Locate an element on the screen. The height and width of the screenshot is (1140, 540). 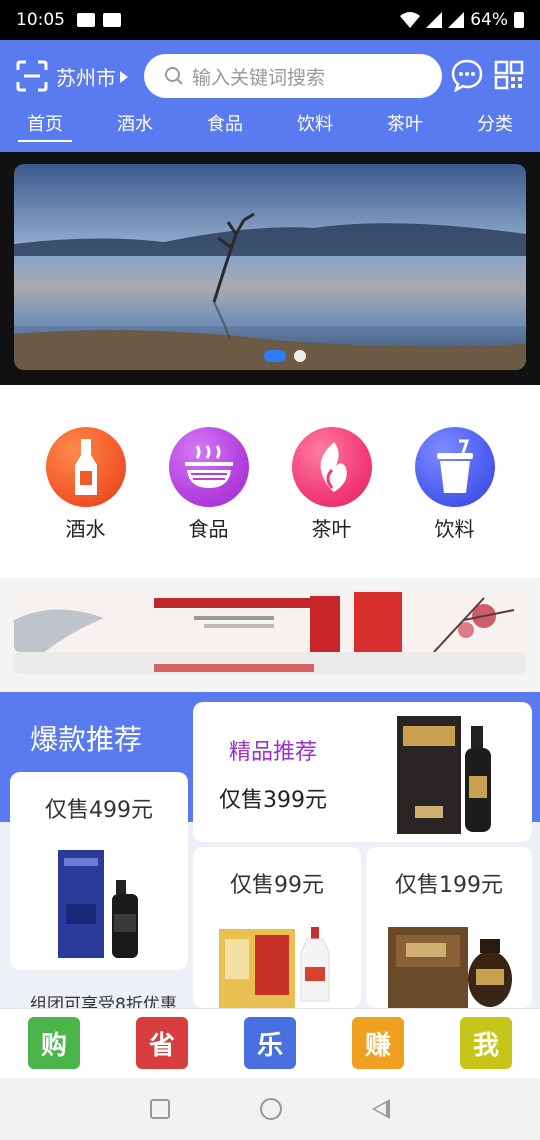
city-selector: 苏州市 is located at coordinates (92, 76).